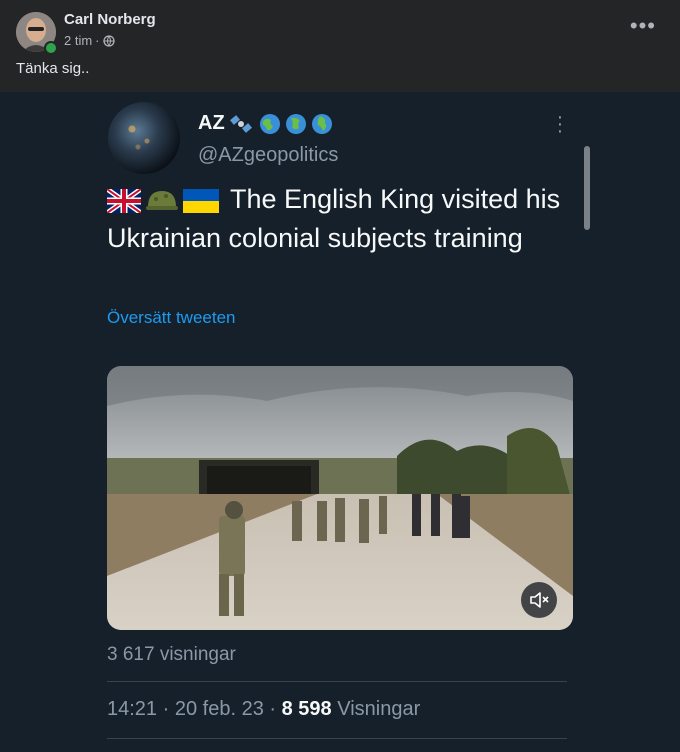  I want to click on video-view-count: 3 617 visningar, so click(171, 654).